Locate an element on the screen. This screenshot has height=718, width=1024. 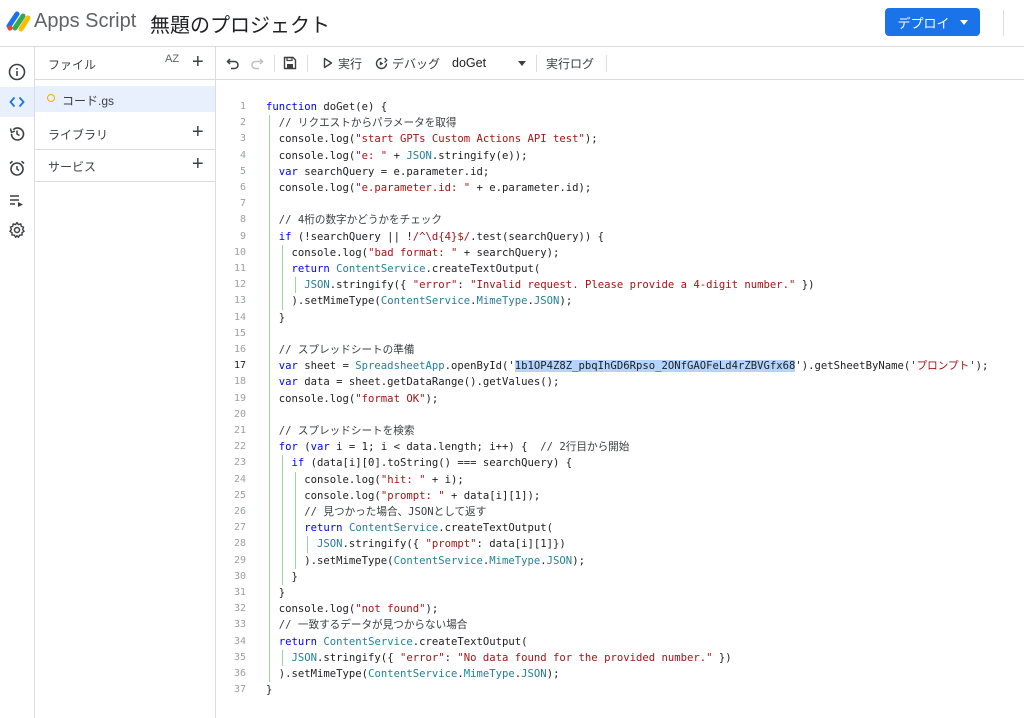
sort-az-icon: AZ is located at coordinates (172, 59).